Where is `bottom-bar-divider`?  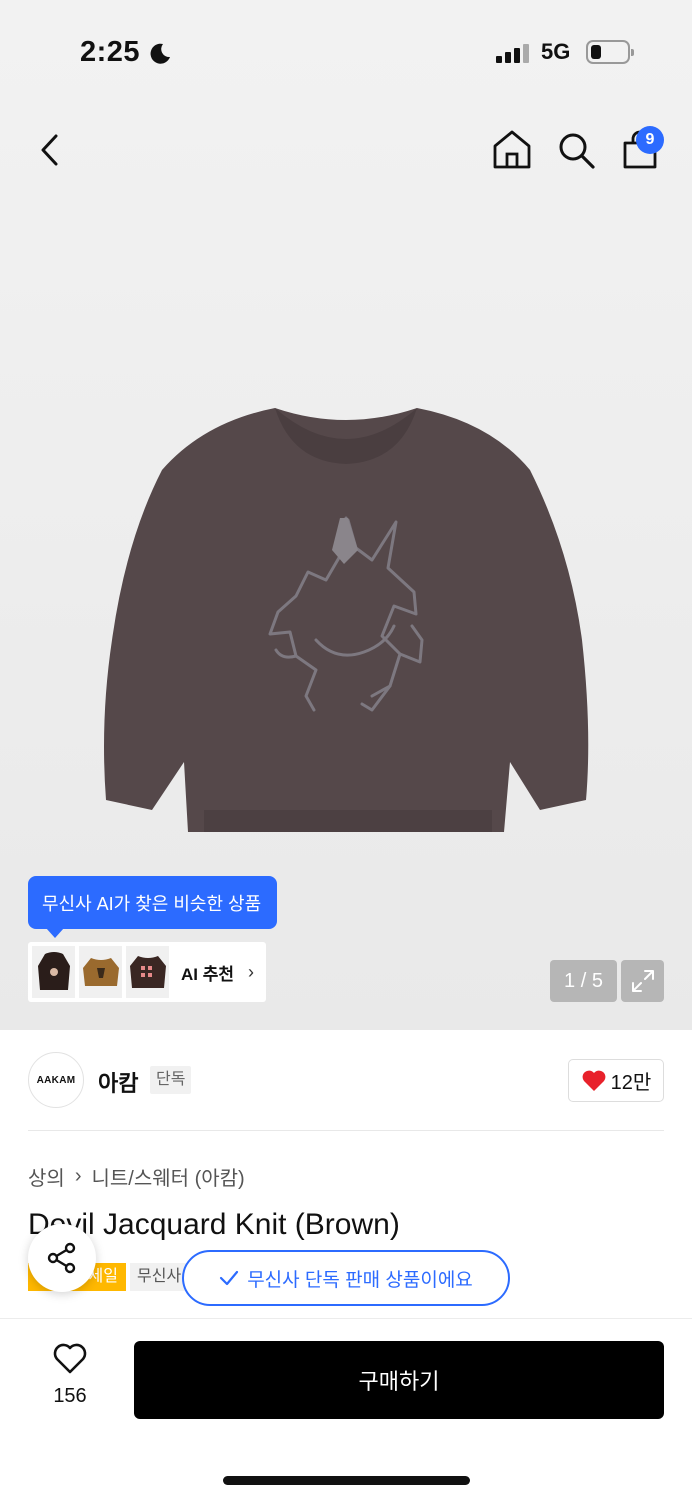
bottom-bar-divider is located at coordinates (346, 1318).